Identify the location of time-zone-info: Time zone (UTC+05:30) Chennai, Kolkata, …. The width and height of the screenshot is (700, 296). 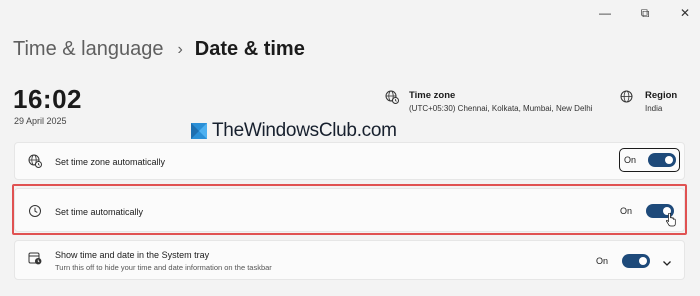
(488, 101).